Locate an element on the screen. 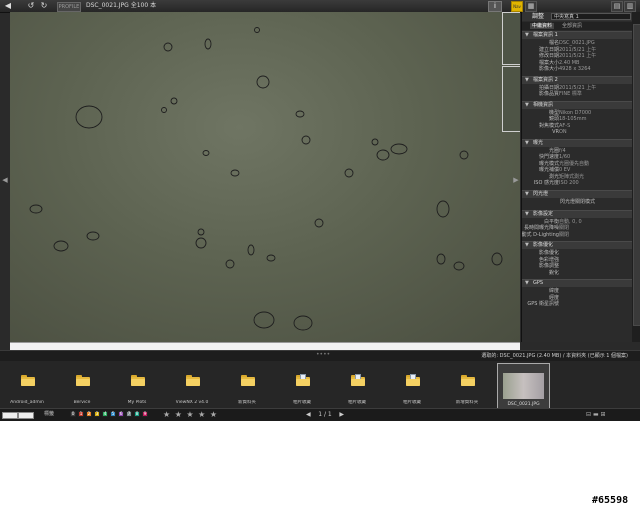  panel-row: 影像大小 4928 x 3264 is located at coordinates (577, 69).